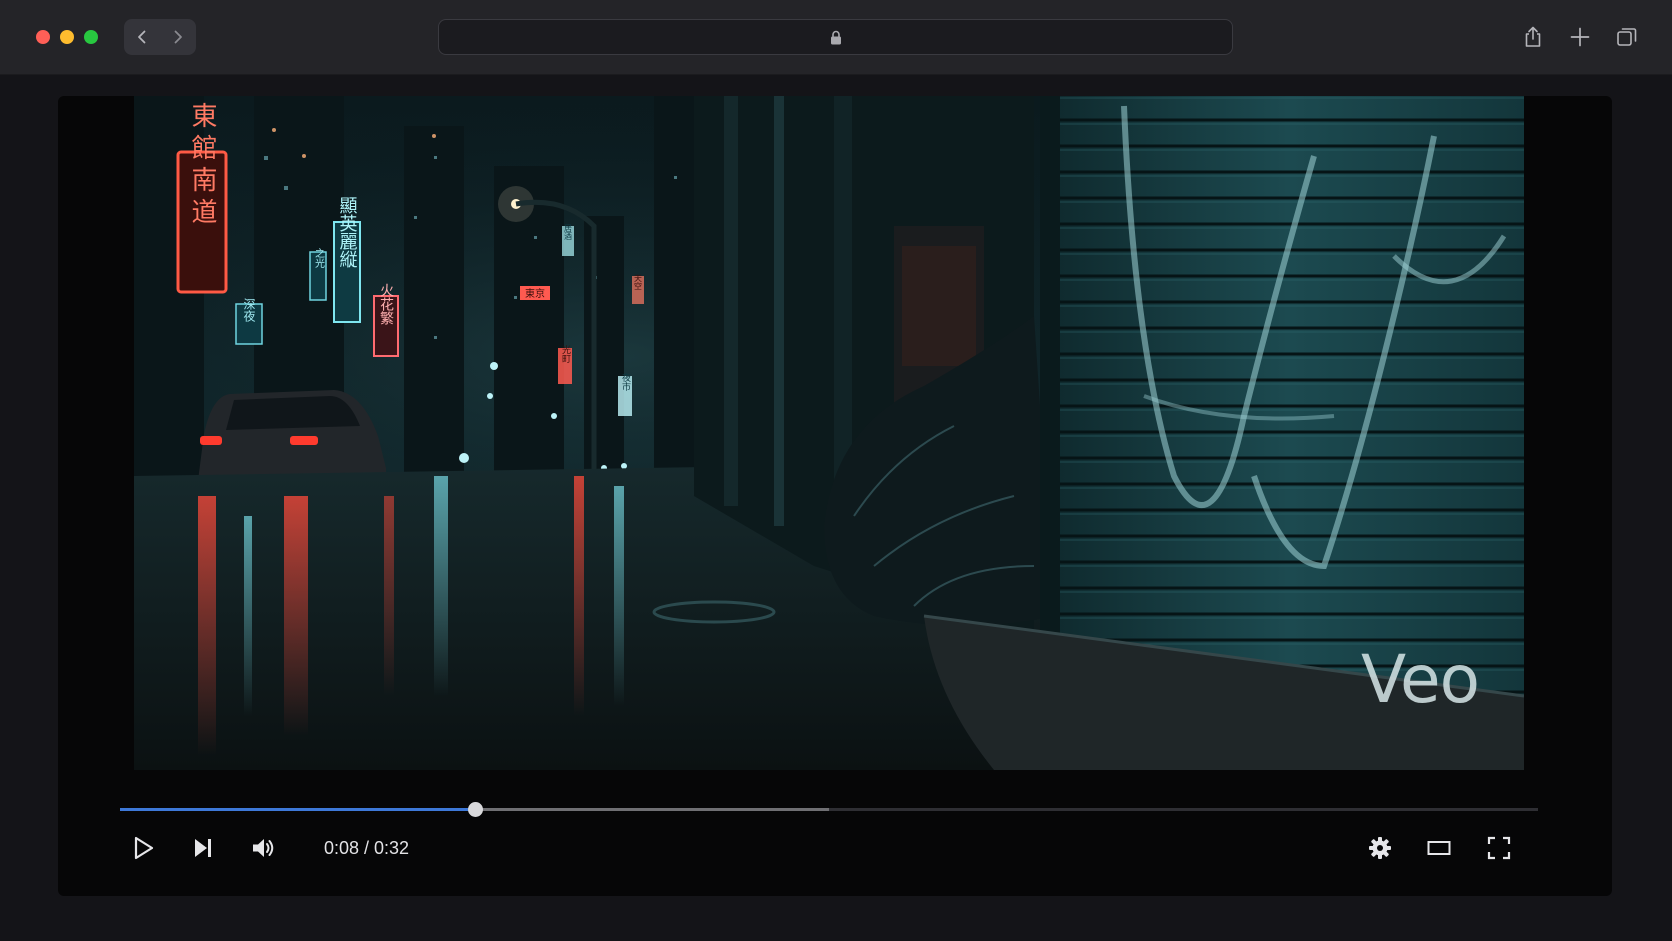 The height and width of the screenshot is (941, 1672). I want to click on play-button, so click(143, 848).